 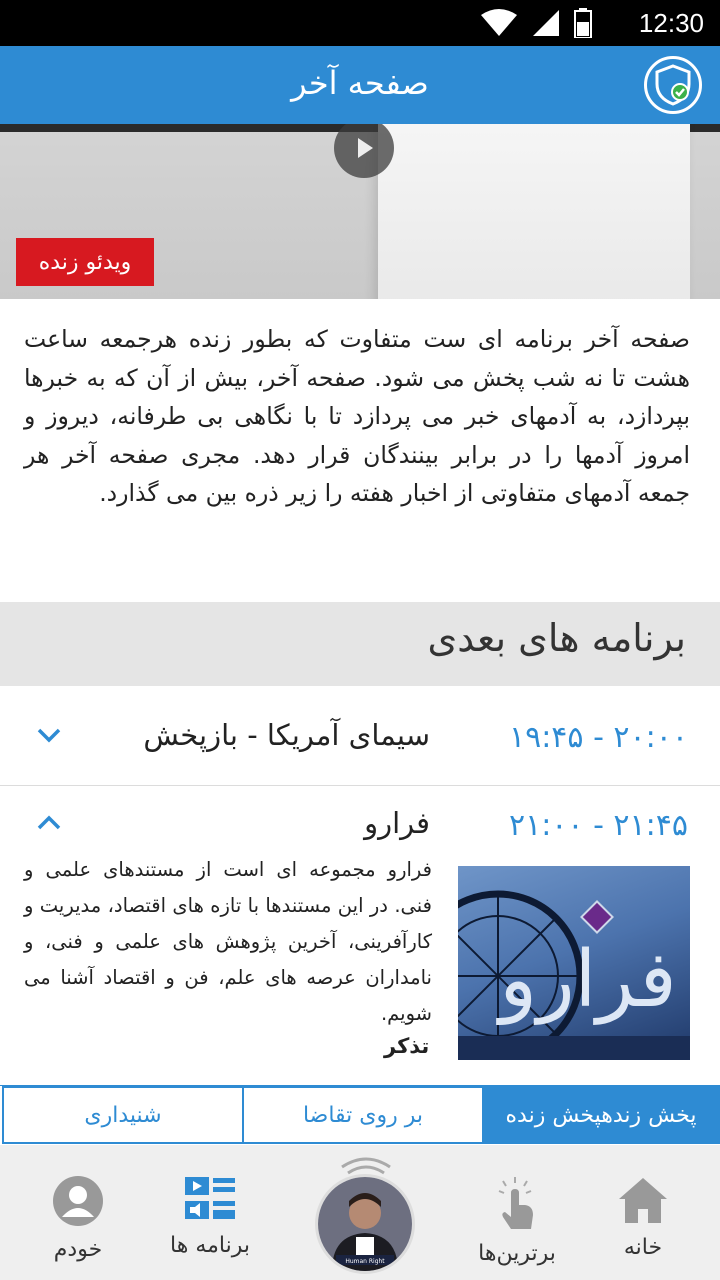 I want to click on play-icon, so click(x=365, y=148).